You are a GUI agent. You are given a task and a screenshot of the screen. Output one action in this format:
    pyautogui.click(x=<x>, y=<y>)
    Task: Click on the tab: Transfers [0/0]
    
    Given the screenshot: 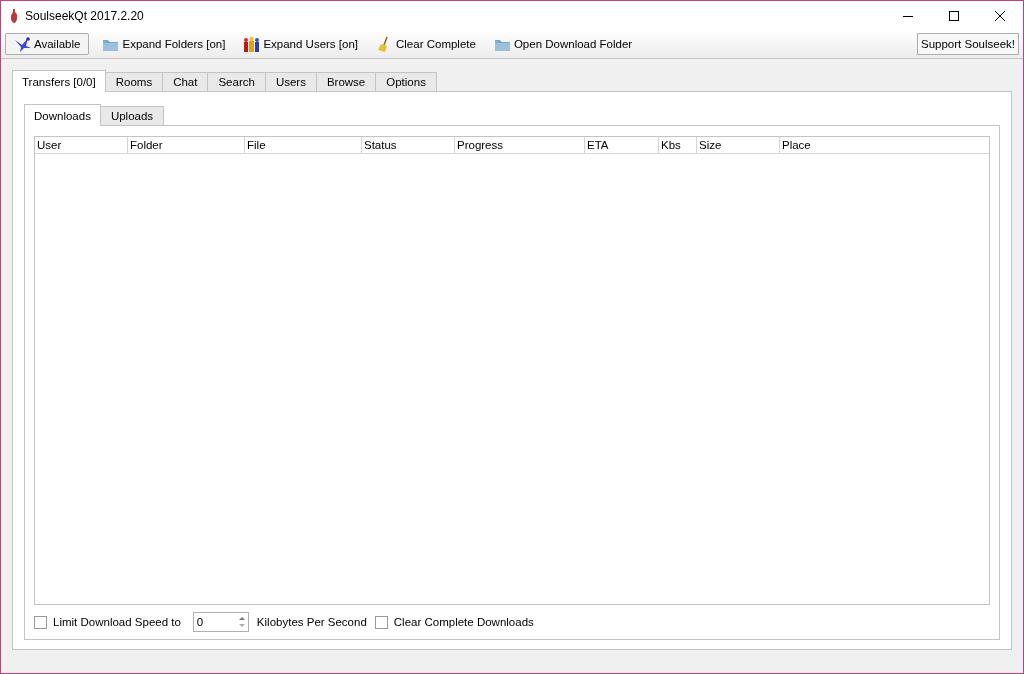 What is the action you would take?
    pyautogui.click(x=59, y=81)
    